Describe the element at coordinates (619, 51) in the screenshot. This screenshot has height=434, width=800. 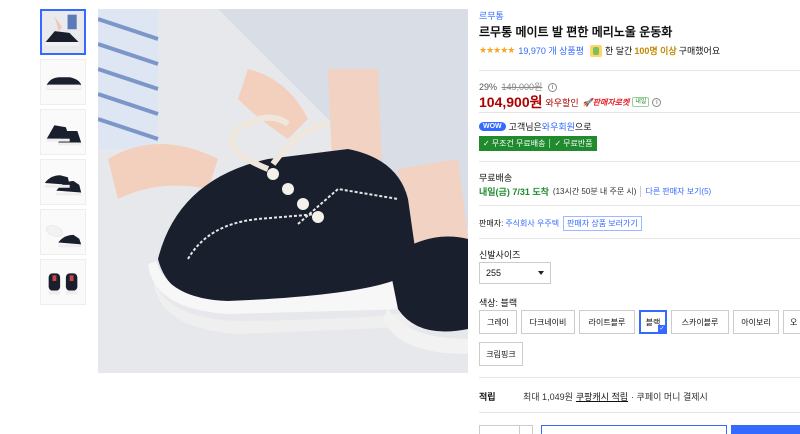
I see `buyers-prefix: 한 달간` at that location.